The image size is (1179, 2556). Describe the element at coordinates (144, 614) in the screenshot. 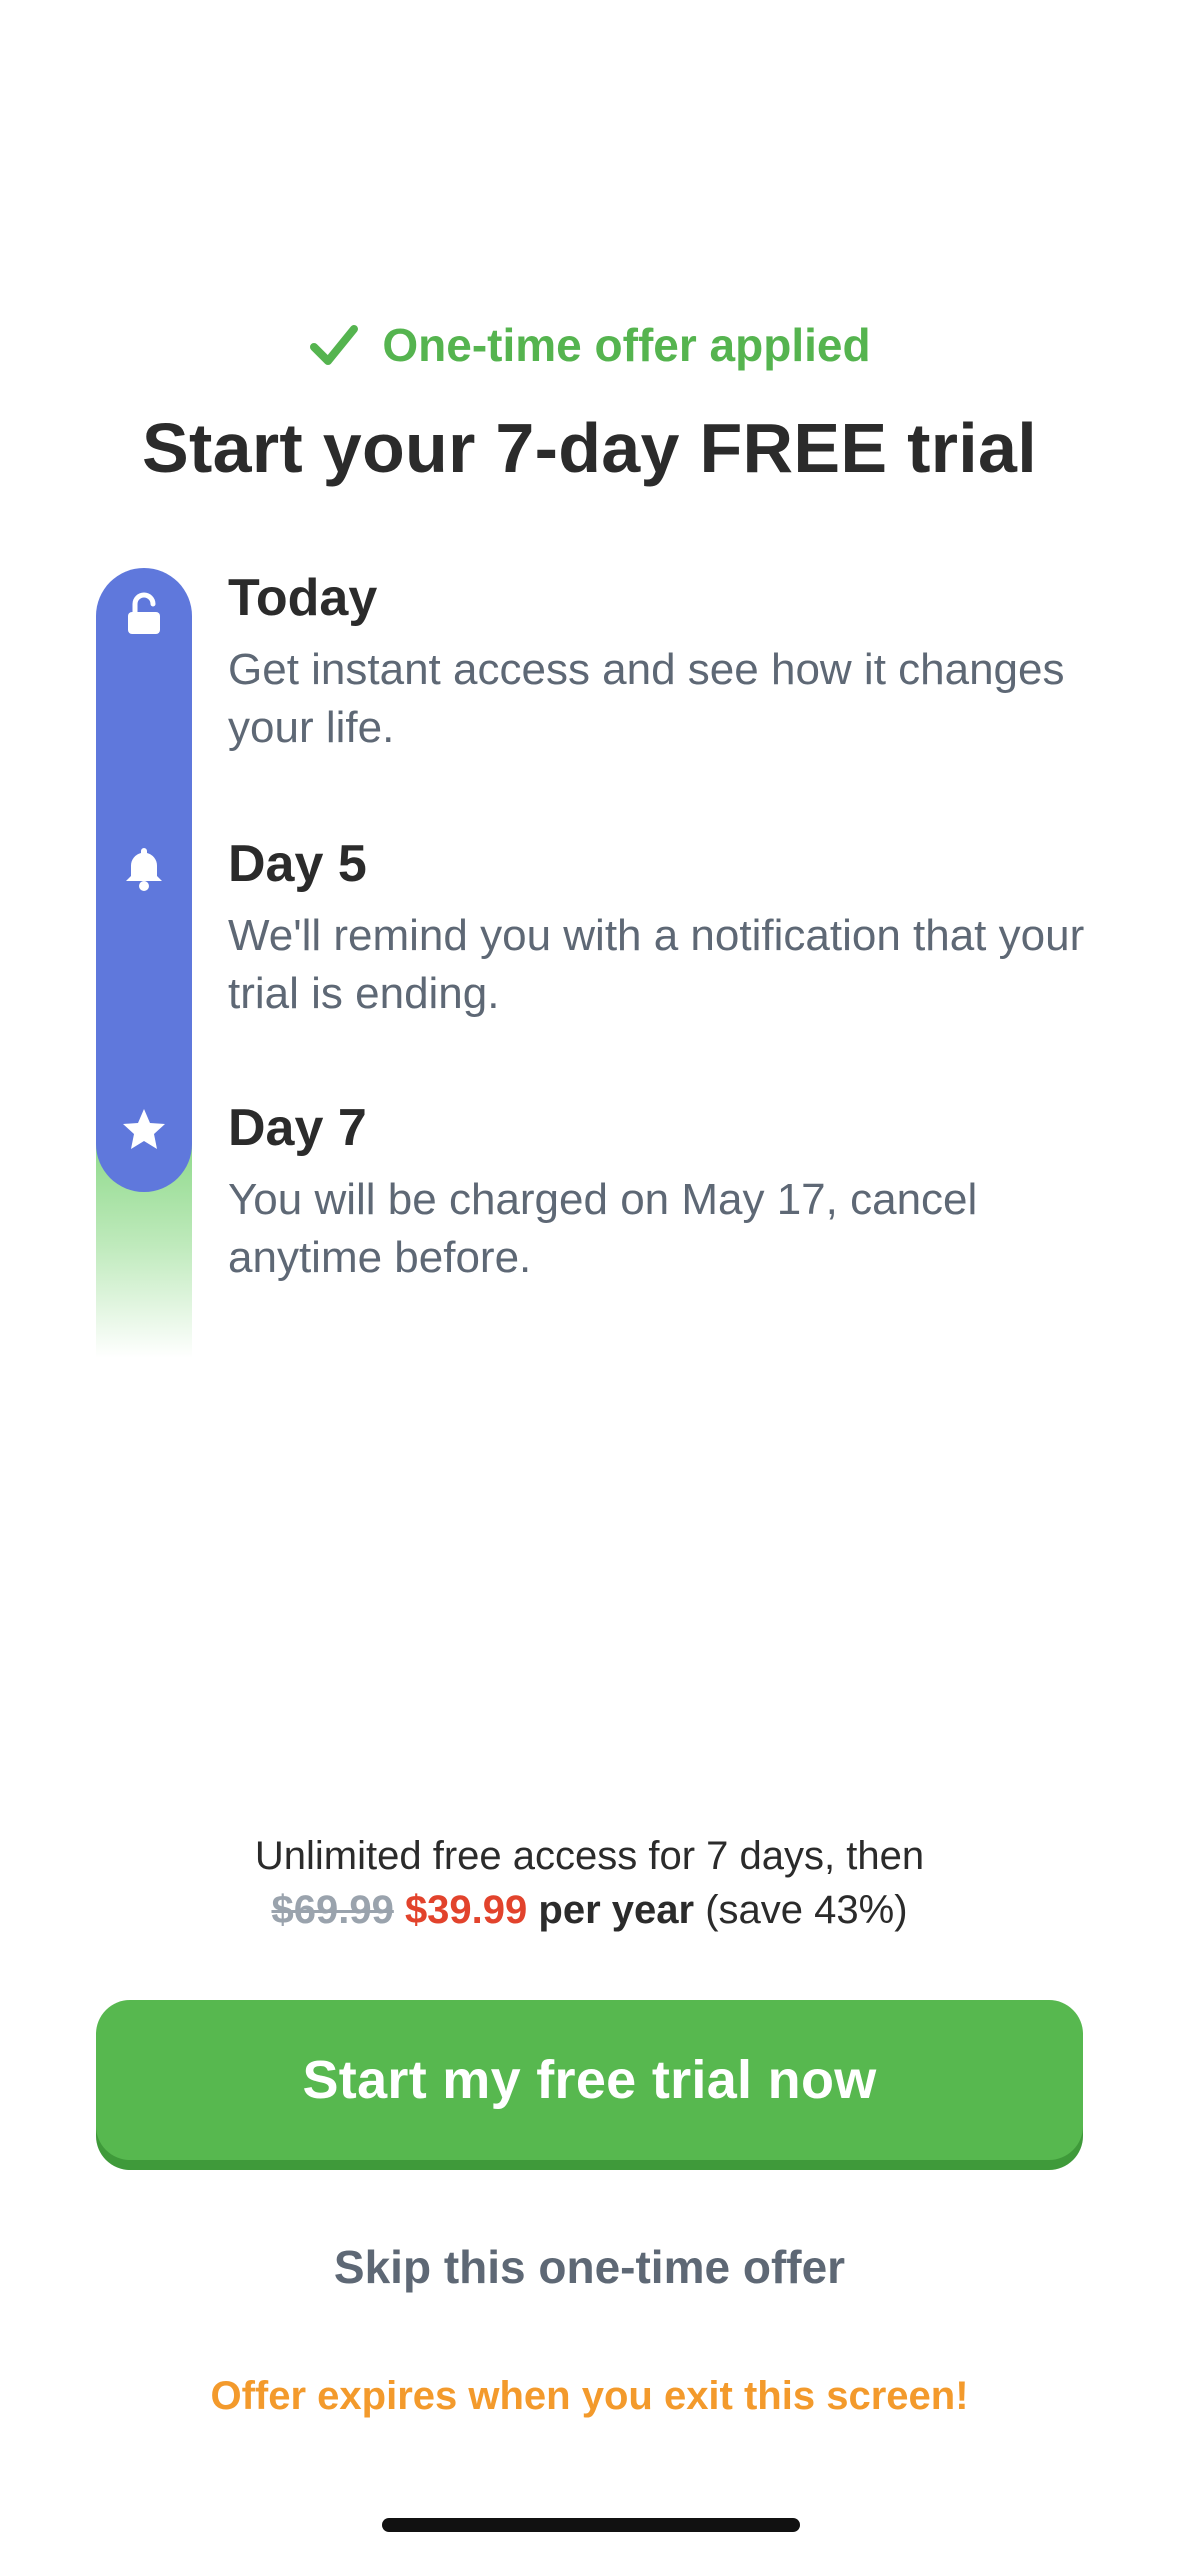

I see `unlock-icon` at that location.